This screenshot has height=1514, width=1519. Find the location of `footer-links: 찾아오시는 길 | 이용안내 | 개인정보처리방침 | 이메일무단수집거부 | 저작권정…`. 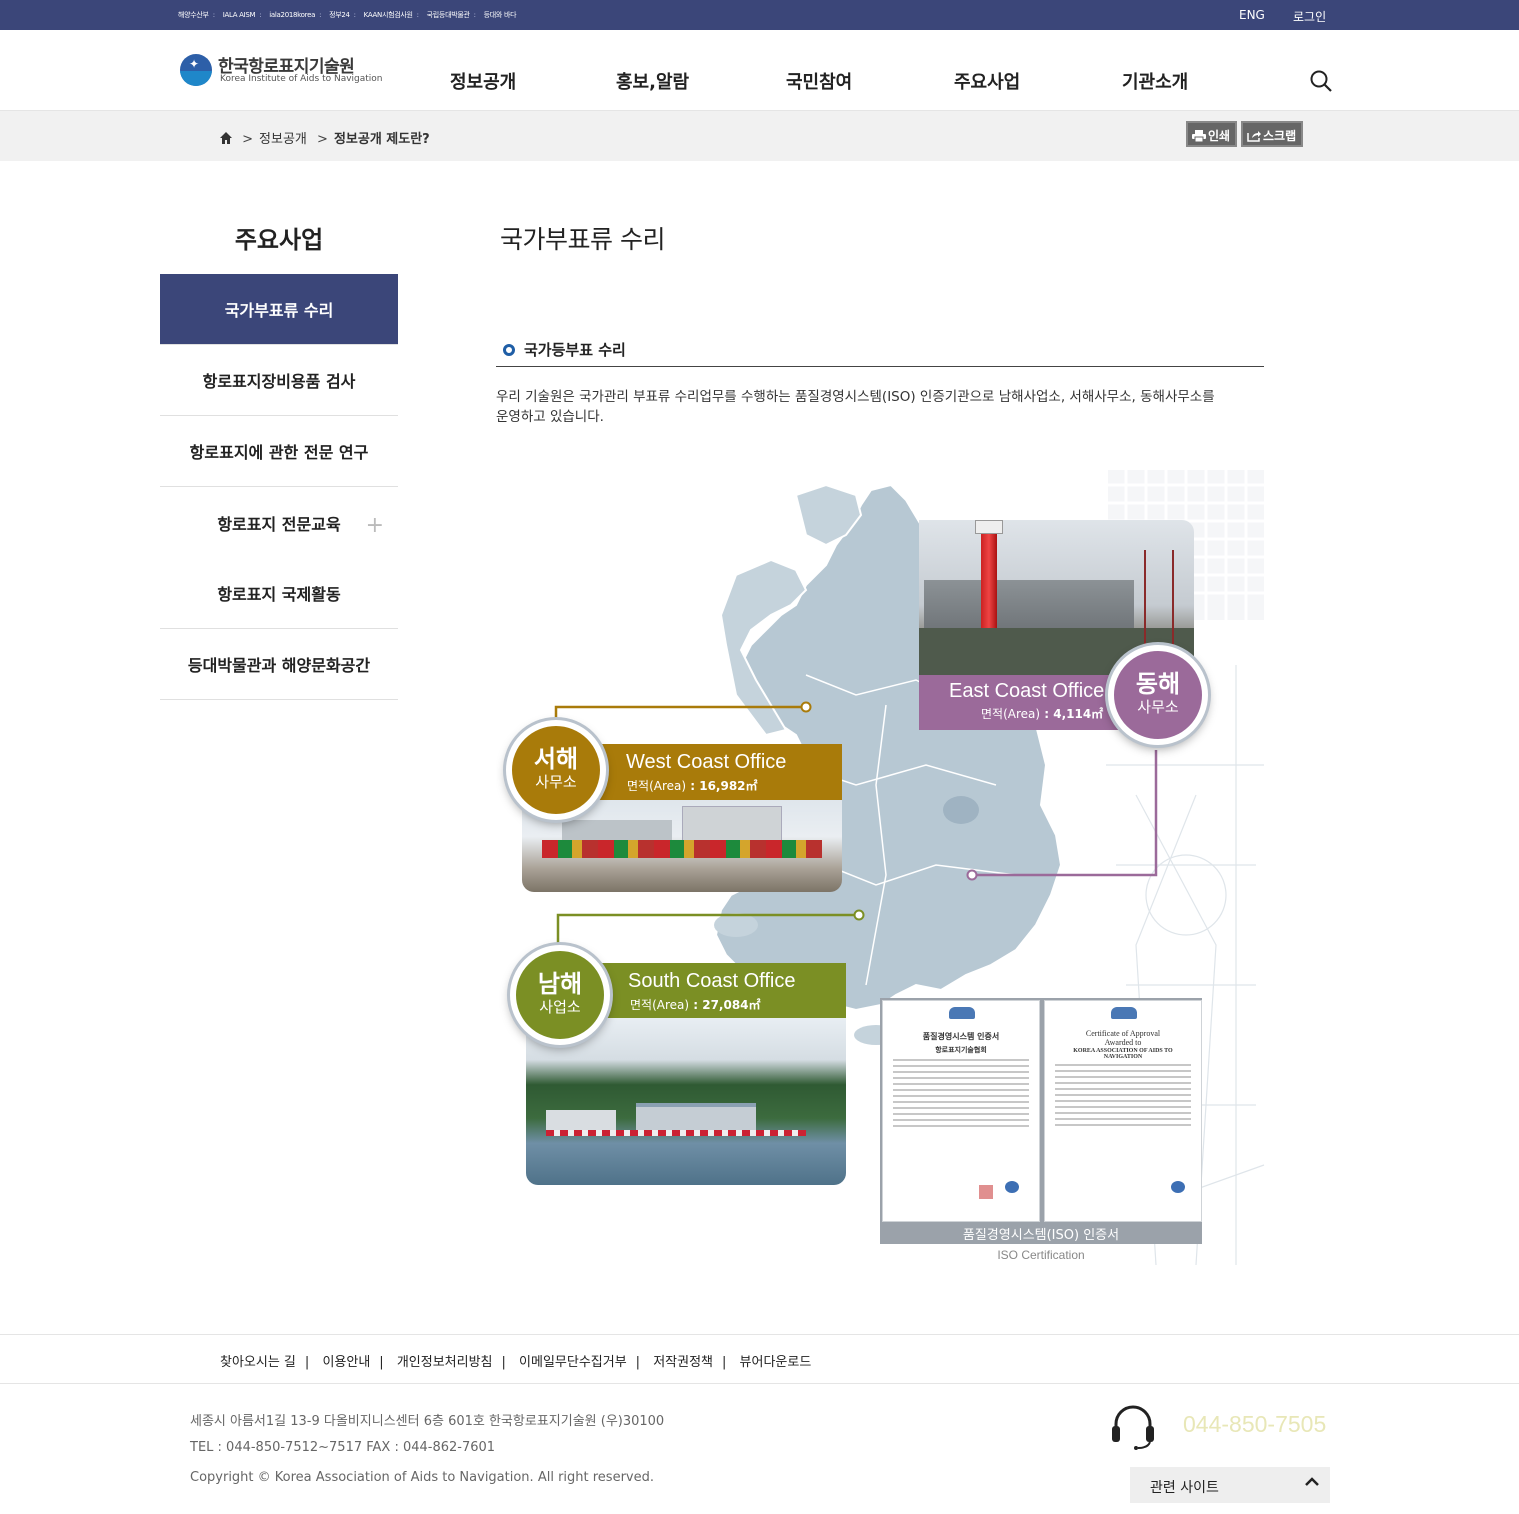

footer-links: 찾아오시는 길 | 이용안내 | 개인정보처리방침 | 이메일무단수집거부 | 저작권정… is located at coordinates (516, 1362).